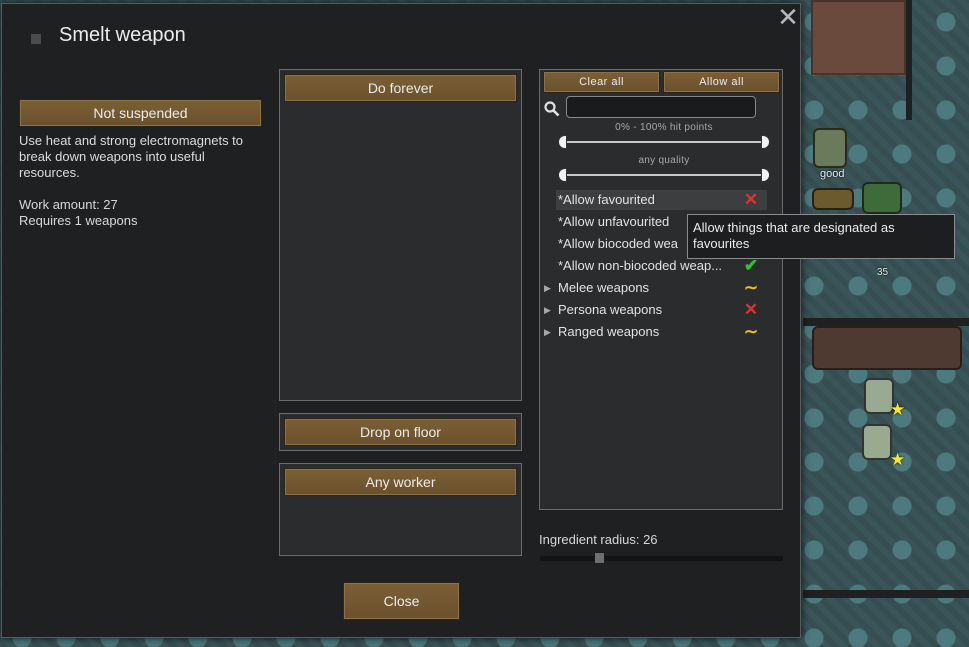 The width and height of the screenshot is (969, 647). I want to click on filter-row-melee-weapons: Melee weapons ∼, so click(661, 288).